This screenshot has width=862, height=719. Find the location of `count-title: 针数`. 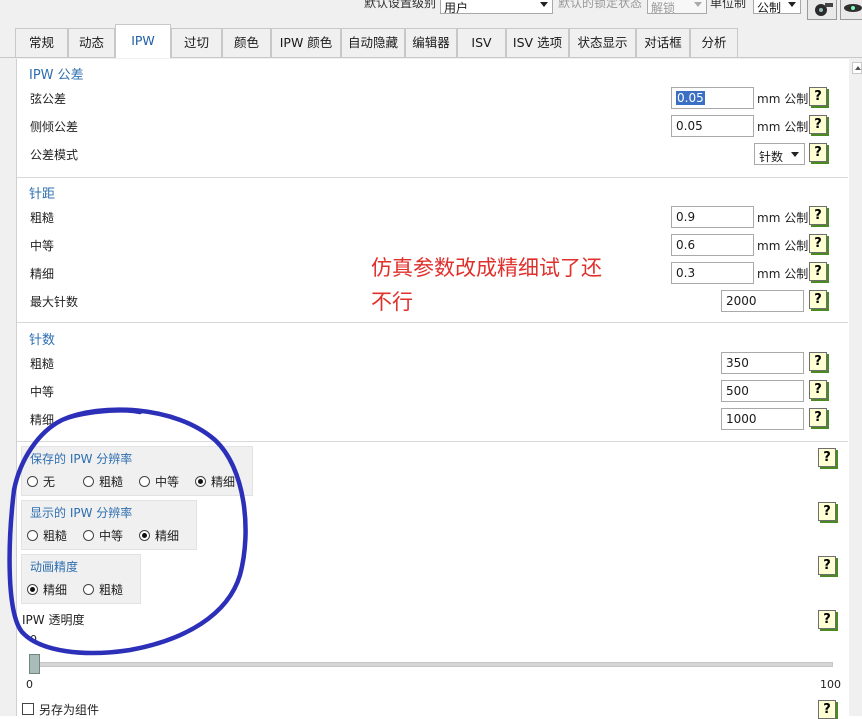

count-title: 针数 is located at coordinates (42, 340).